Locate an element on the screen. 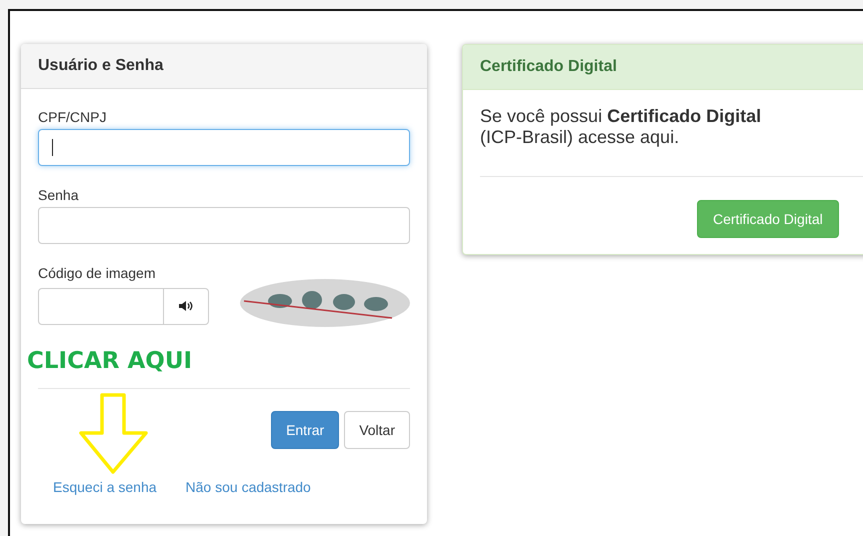 The height and width of the screenshot is (536, 863). annotation-text: CLICAR AQUI is located at coordinates (109, 361).